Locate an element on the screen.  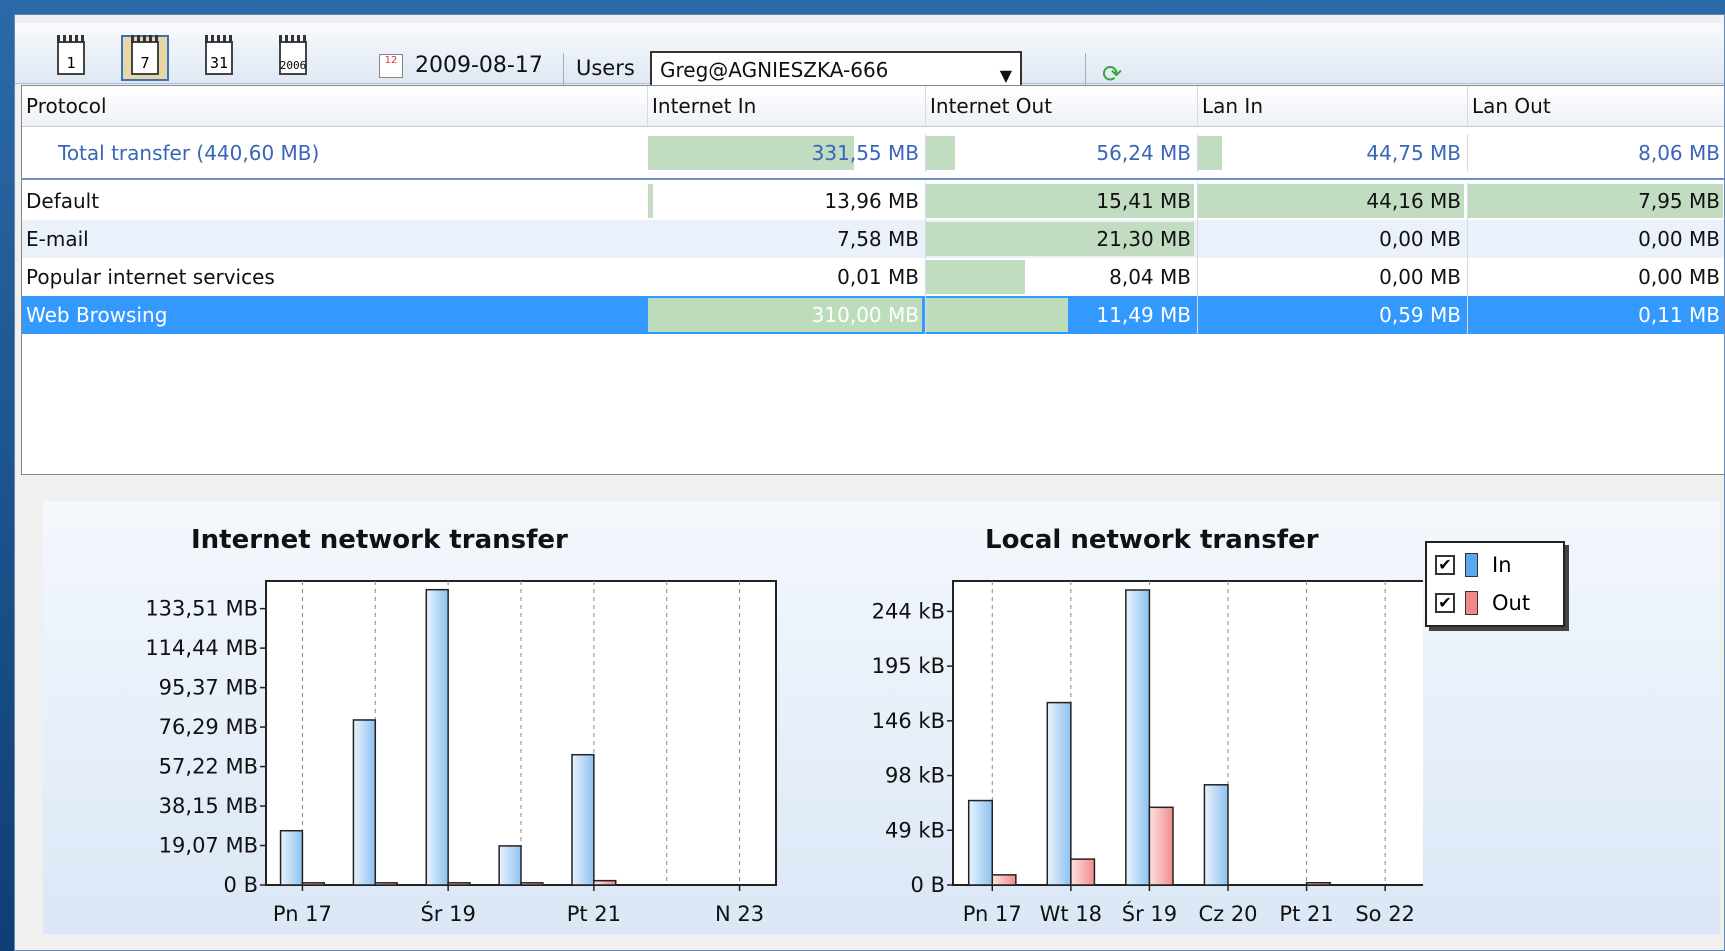
users-dropdown-value: Greg@AGNIESZKA-666 is located at coordinates (774, 70).